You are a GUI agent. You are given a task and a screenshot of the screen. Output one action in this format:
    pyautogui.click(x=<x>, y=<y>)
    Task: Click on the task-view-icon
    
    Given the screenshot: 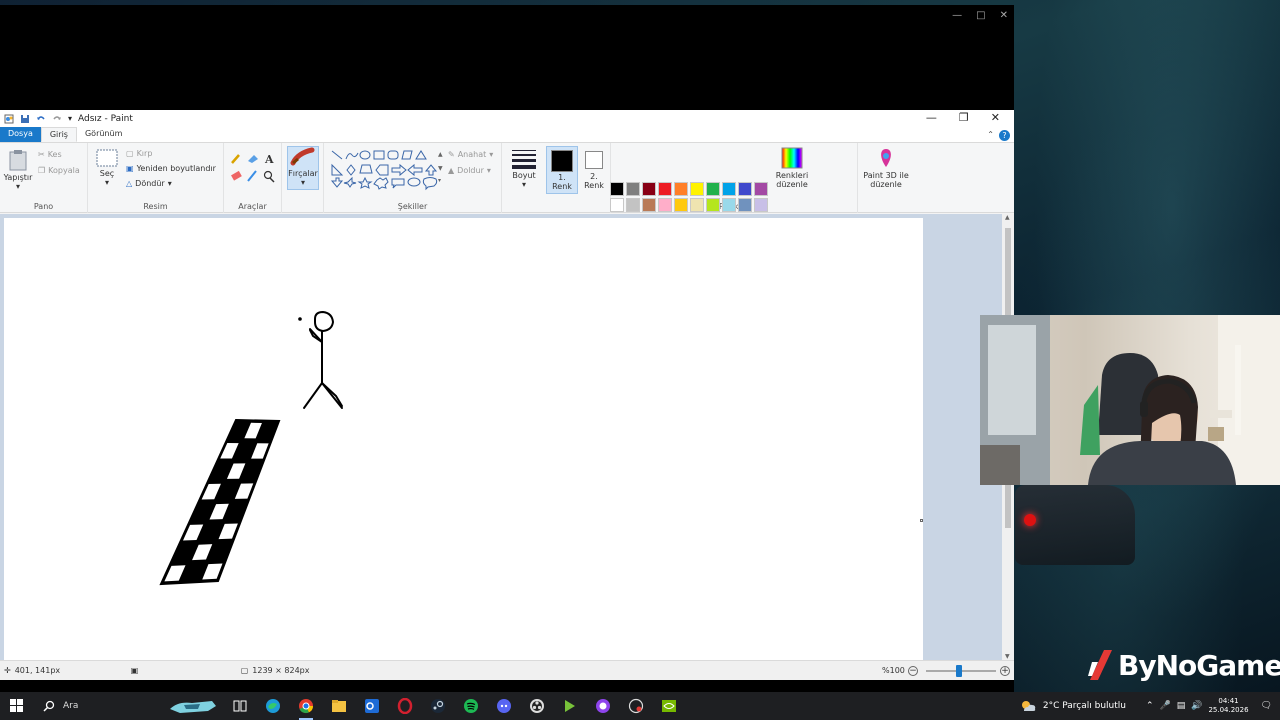 What is the action you would take?
    pyautogui.click(x=239, y=706)
    